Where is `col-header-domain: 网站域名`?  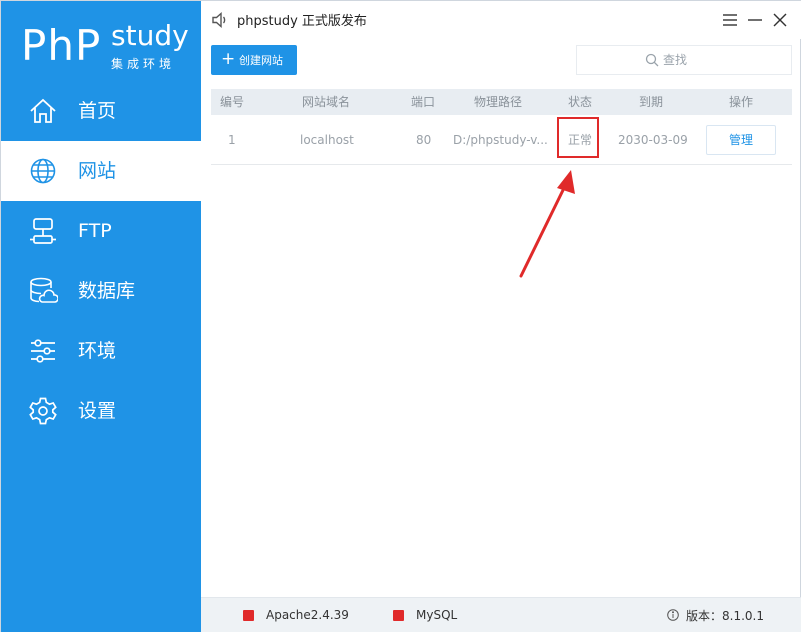
col-header-domain: 网站域名 is located at coordinates (326, 102).